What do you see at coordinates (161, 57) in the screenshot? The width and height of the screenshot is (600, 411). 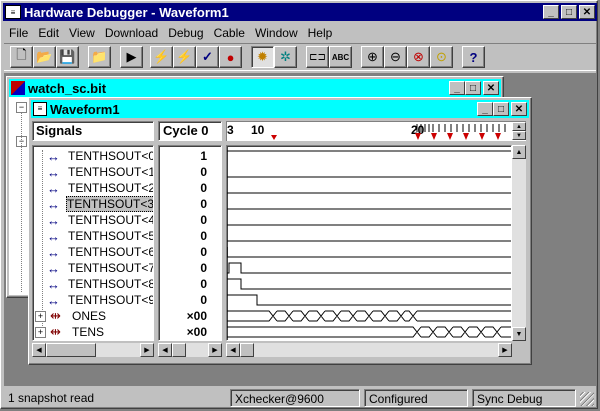 I see `trigger-icon: ⚡` at bounding box center [161, 57].